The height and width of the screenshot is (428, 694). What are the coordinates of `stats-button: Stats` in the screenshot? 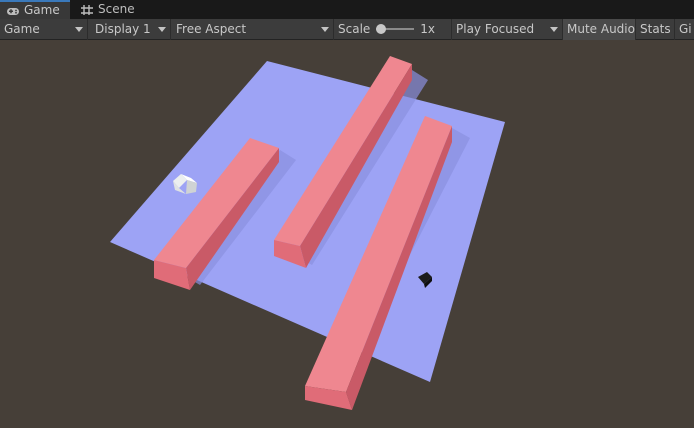 It's located at (655, 29).